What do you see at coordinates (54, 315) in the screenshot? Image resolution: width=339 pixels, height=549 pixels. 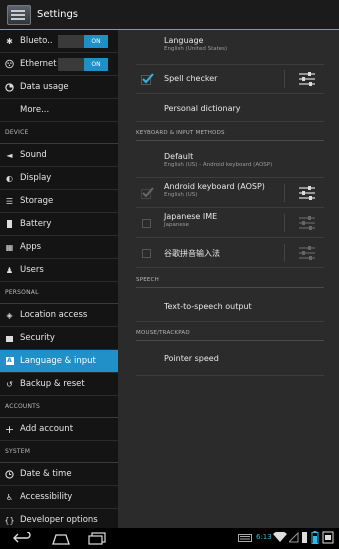 I see `sidebar-item-label: Location access` at bounding box center [54, 315].